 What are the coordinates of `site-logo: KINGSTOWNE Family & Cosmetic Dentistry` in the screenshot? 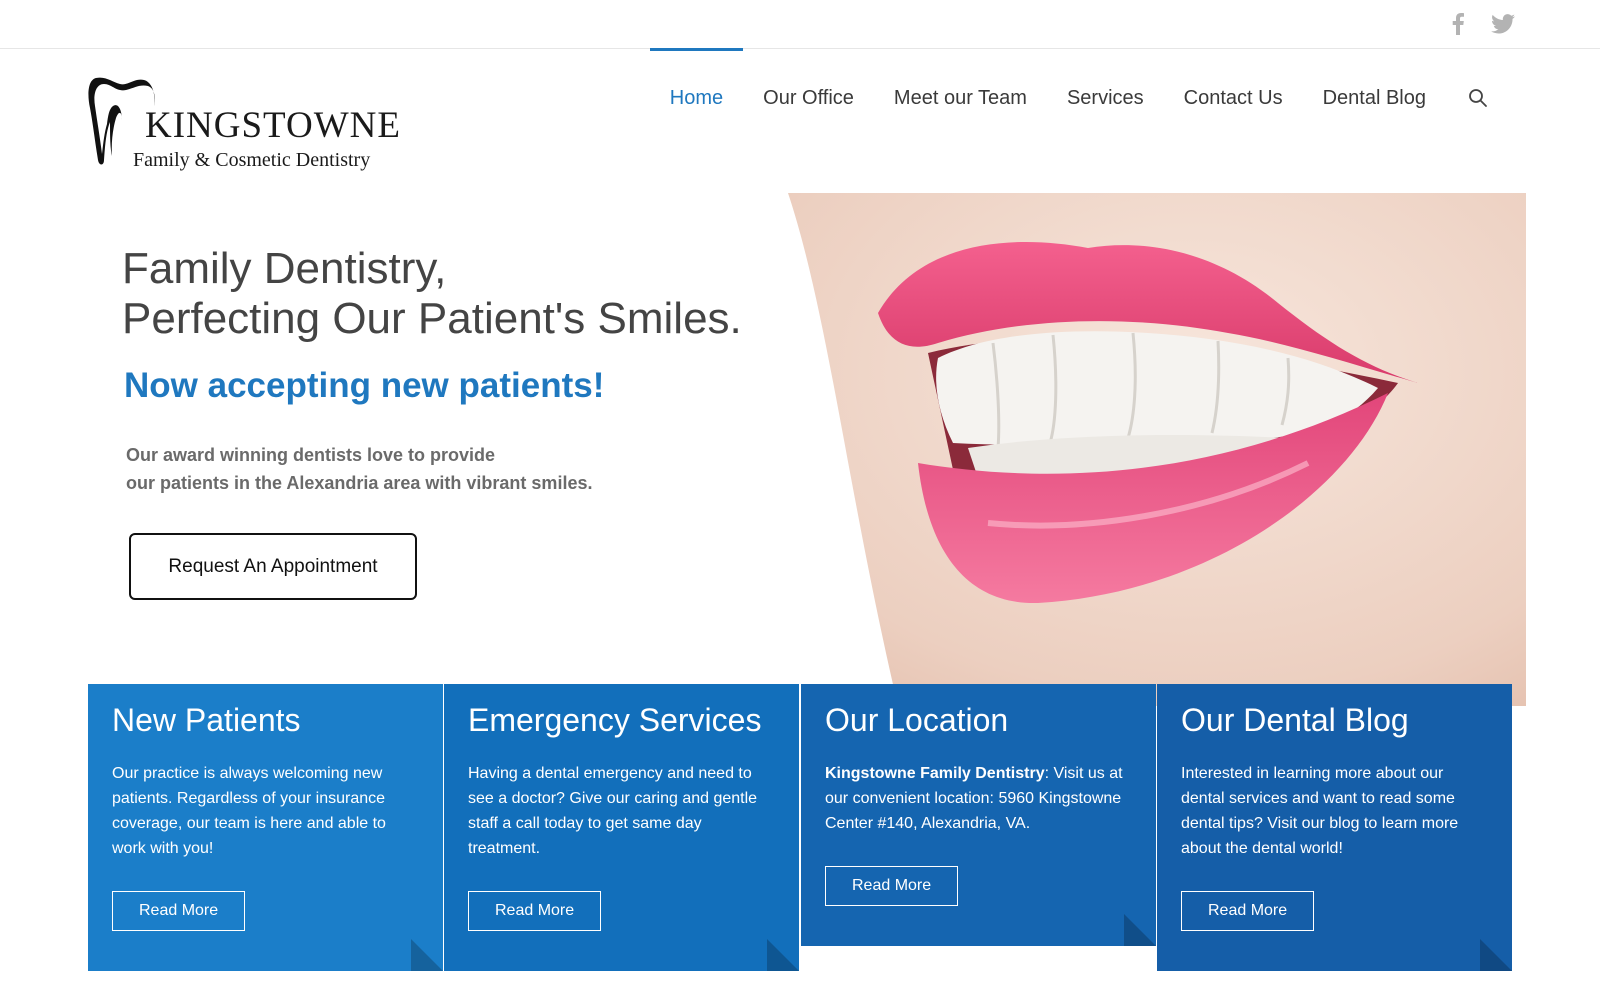 It's located at (246, 126).